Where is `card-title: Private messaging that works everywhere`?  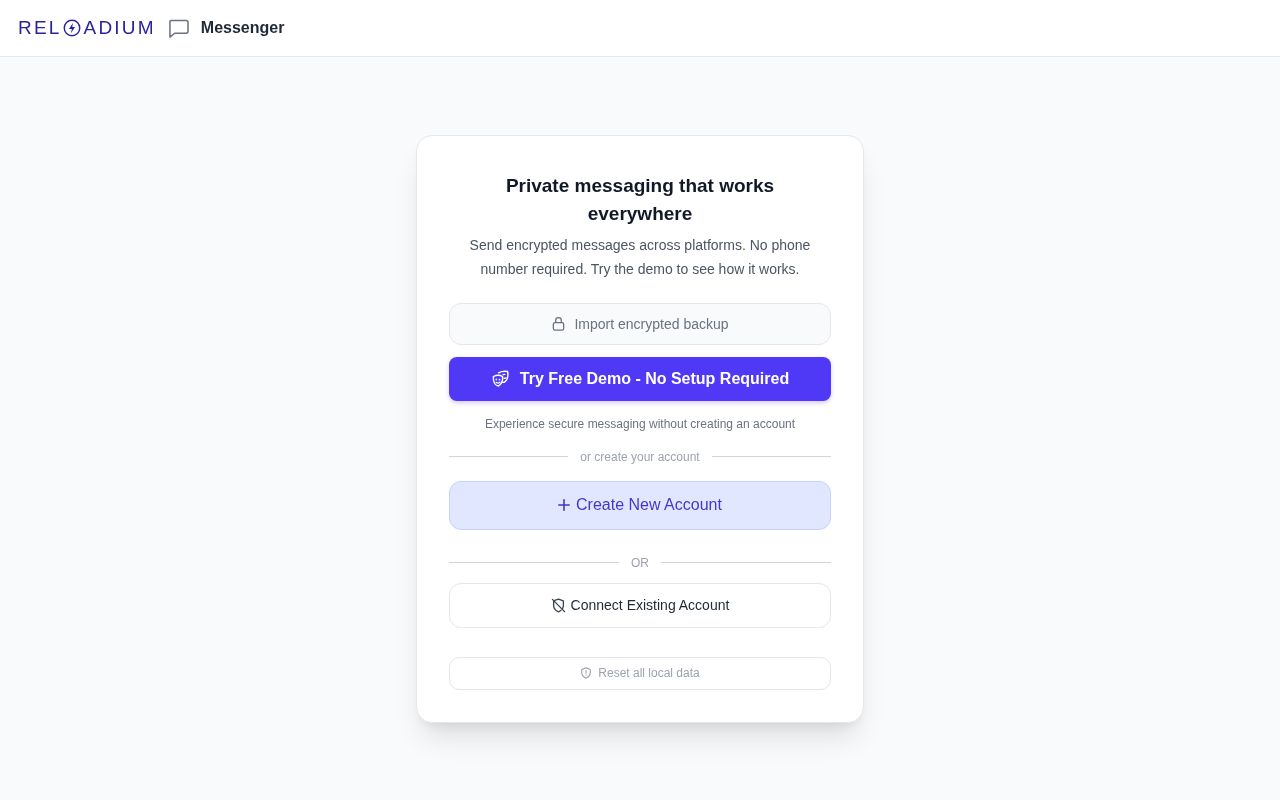
card-title: Private messaging that works everywhere is located at coordinates (640, 199).